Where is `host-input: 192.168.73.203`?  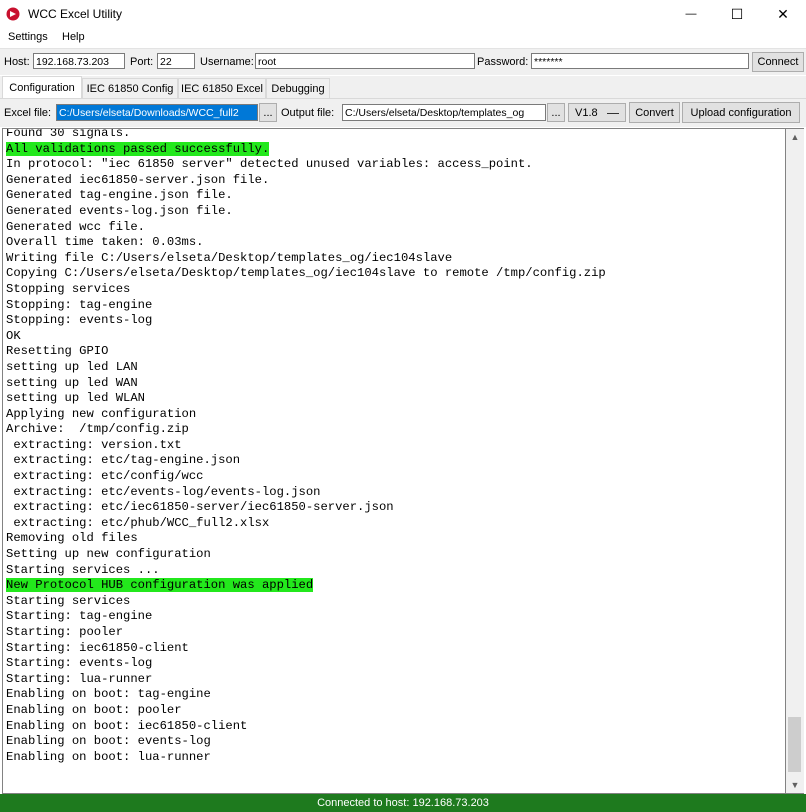 host-input: 192.168.73.203 is located at coordinates (79, 61).